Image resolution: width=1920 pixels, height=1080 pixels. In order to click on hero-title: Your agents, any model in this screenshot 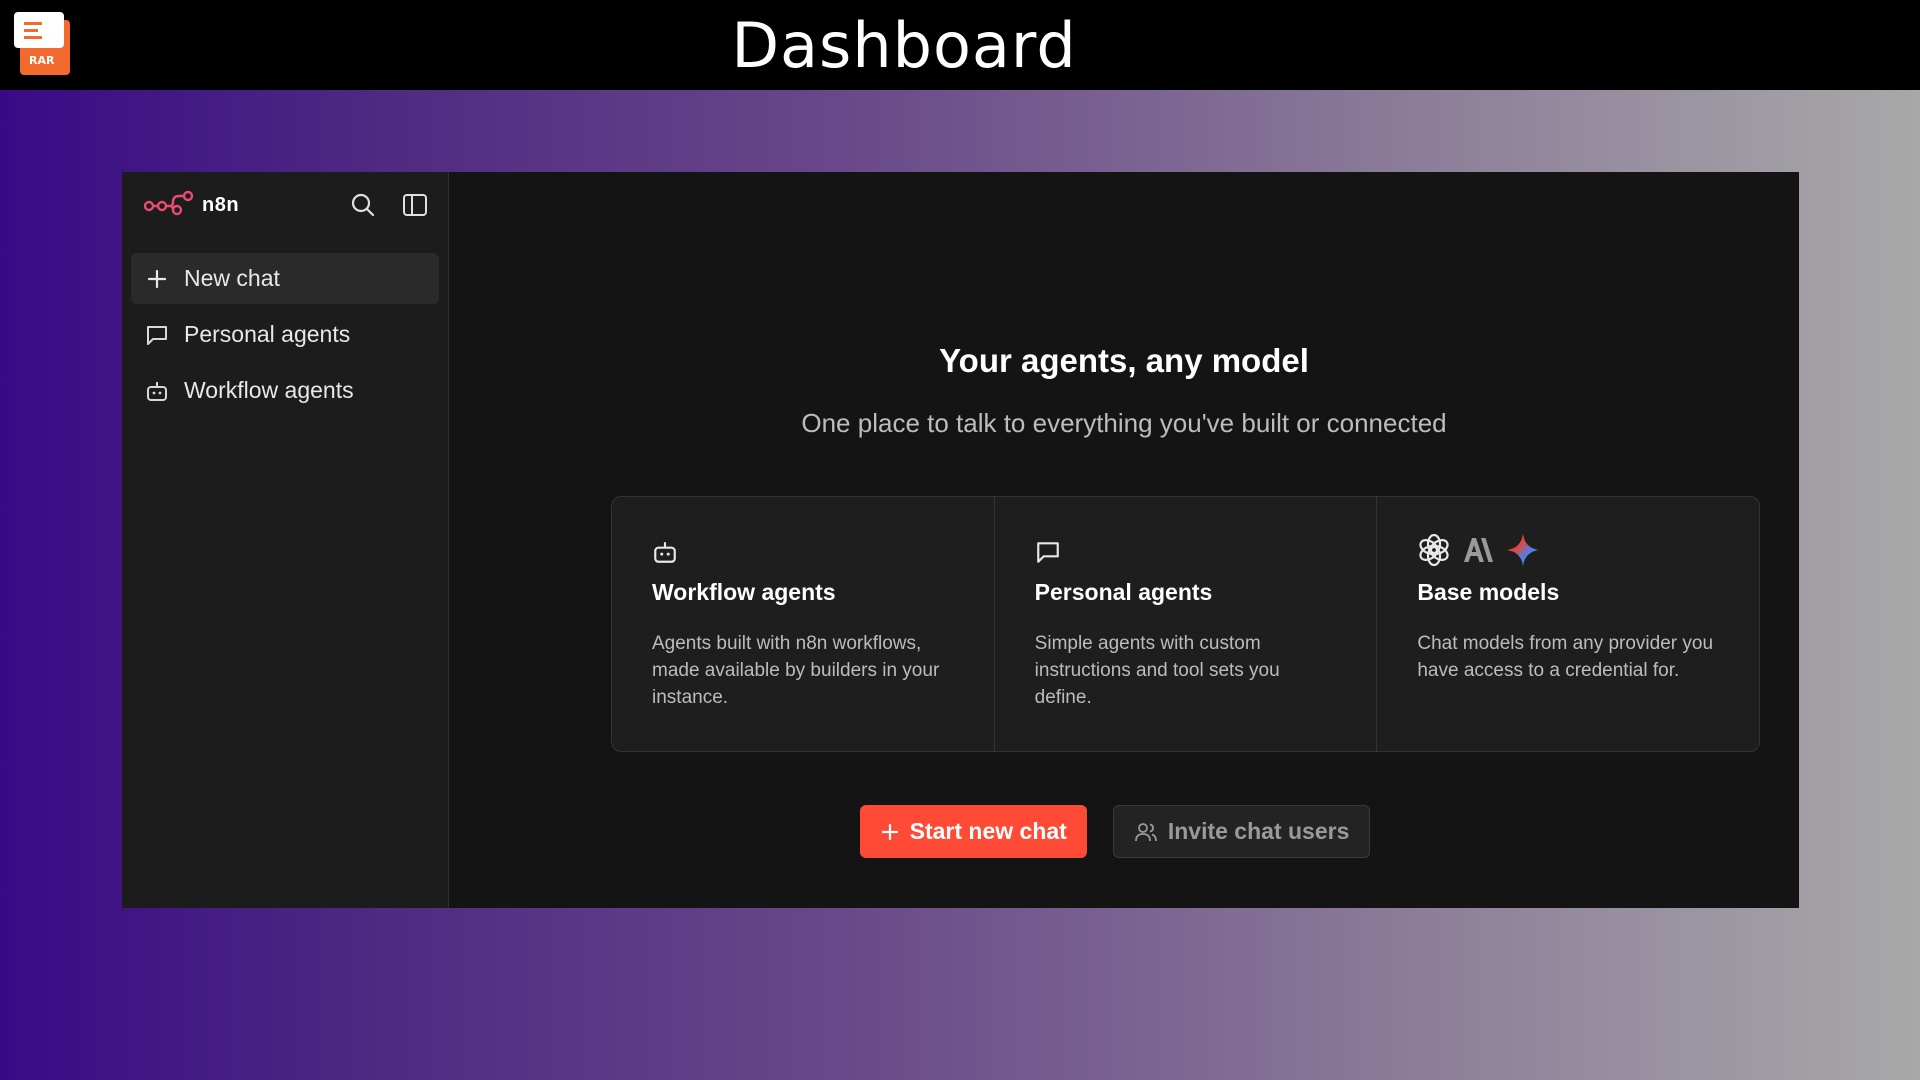, I will do `click(1124, 360)`.